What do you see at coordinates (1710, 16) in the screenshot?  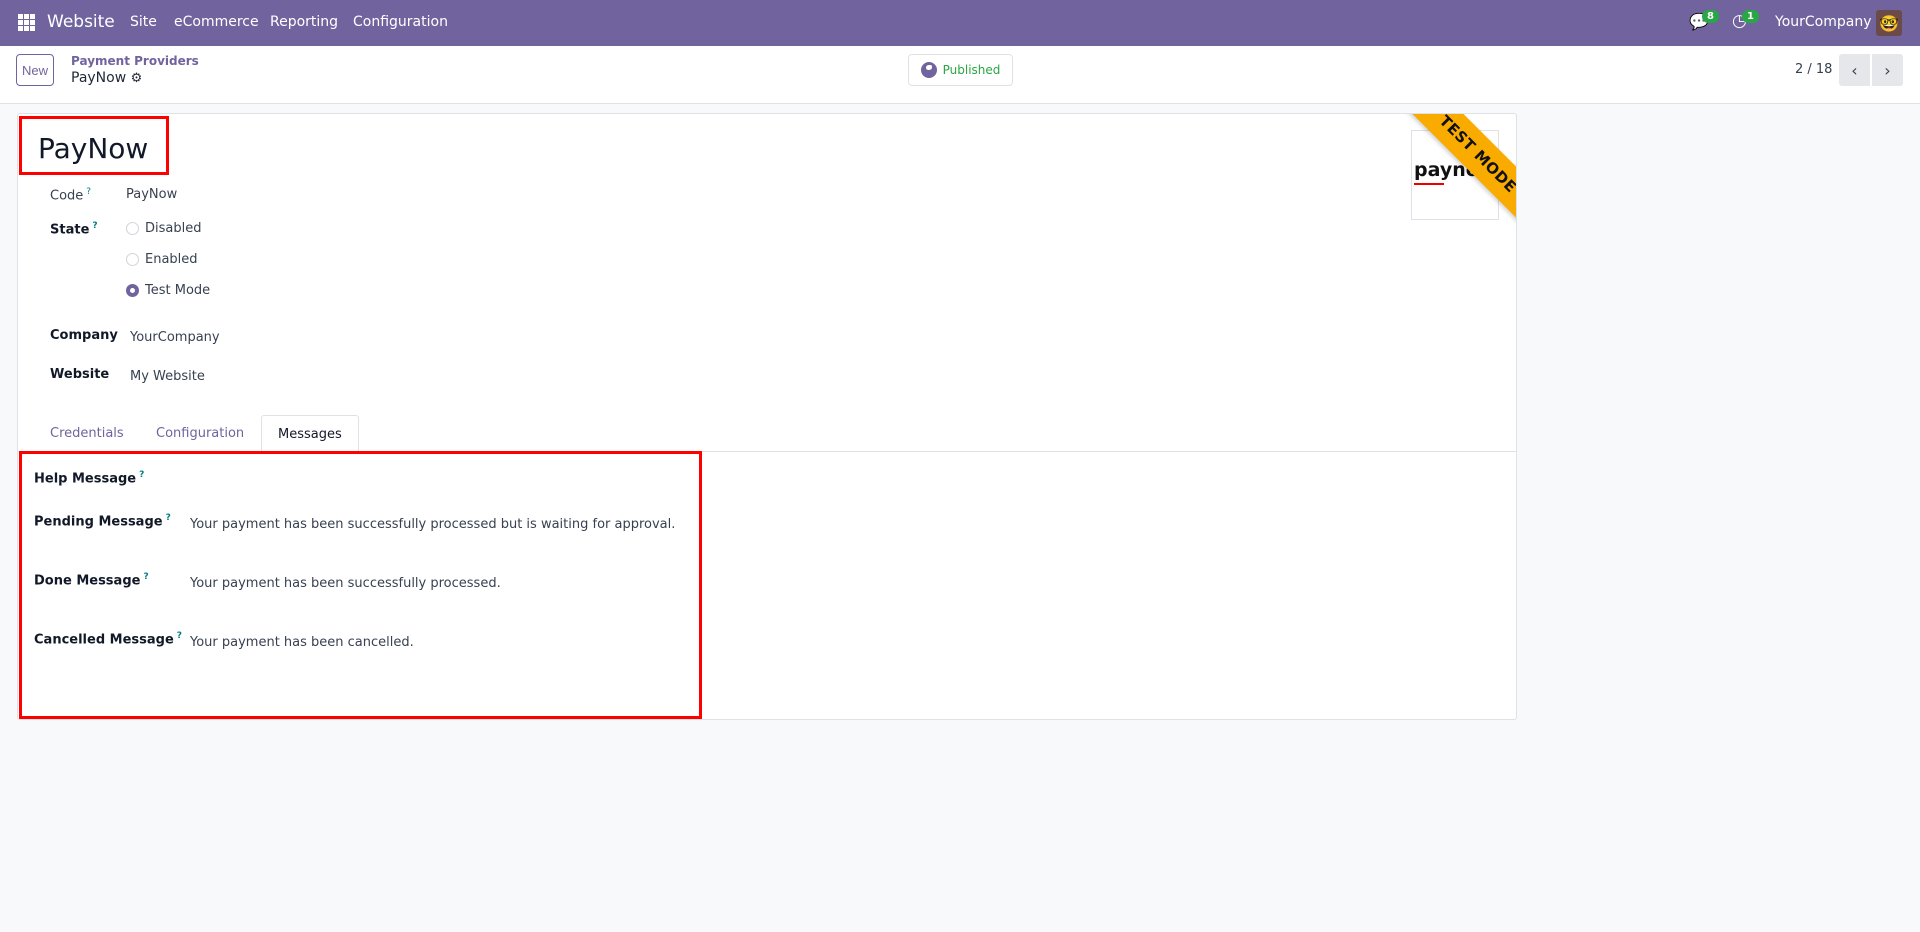 I see `messages-badge: 8` at bounding box center [1710, 16].